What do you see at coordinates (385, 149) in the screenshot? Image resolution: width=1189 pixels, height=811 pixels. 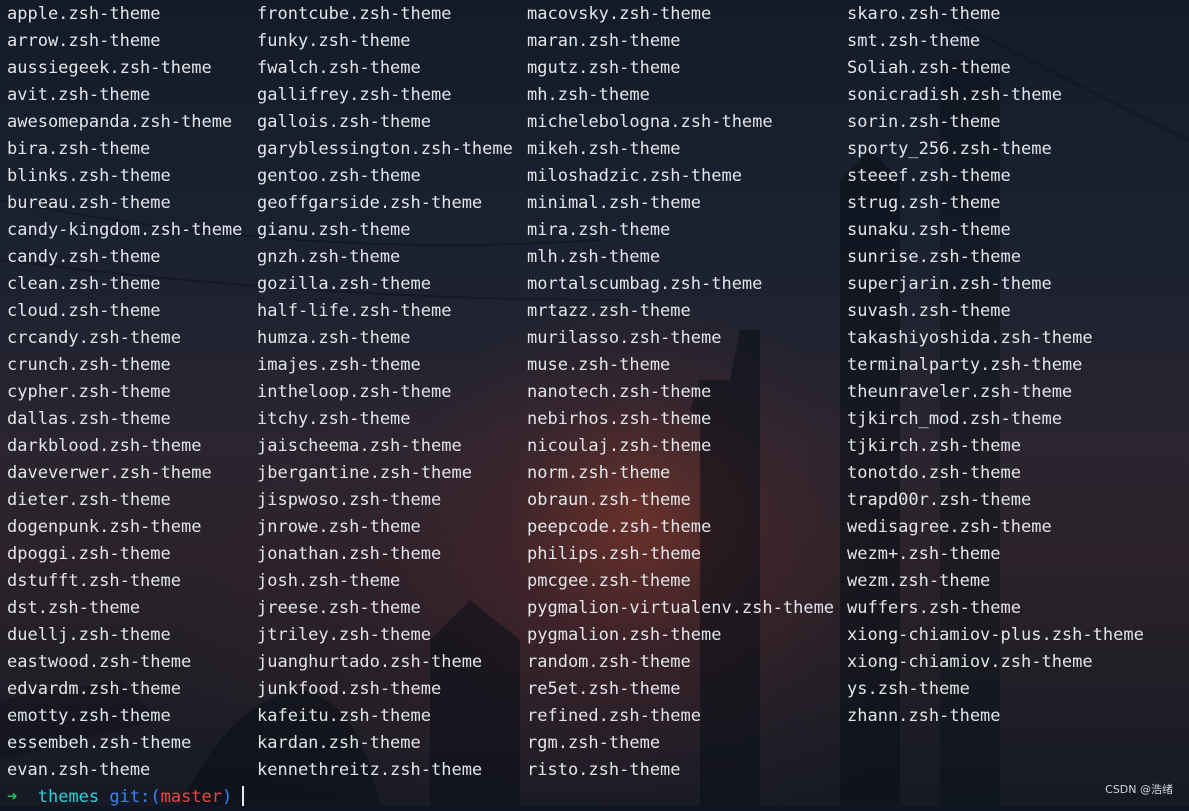 I see `theme-file-entry: garyblessington.zsh-theme` at bounding box center [385, 149].